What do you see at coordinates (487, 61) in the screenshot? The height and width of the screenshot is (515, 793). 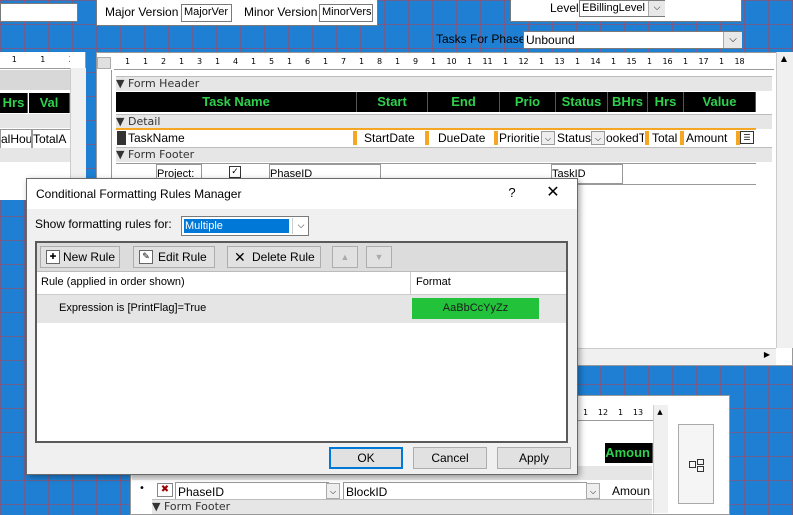 I see `ruler-tick: 11` at bounding box center [487, 61].